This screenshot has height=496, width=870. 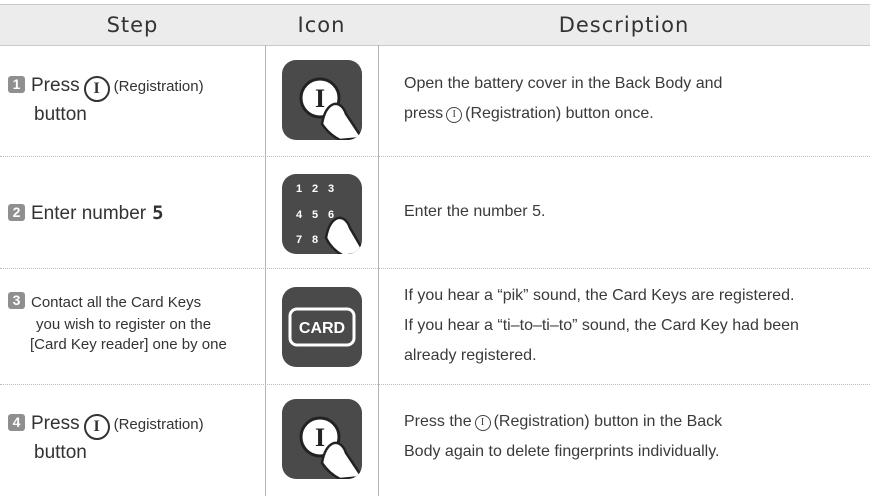 I want to click on description-cell: Enter the number 5., so click(x=474, y=212).